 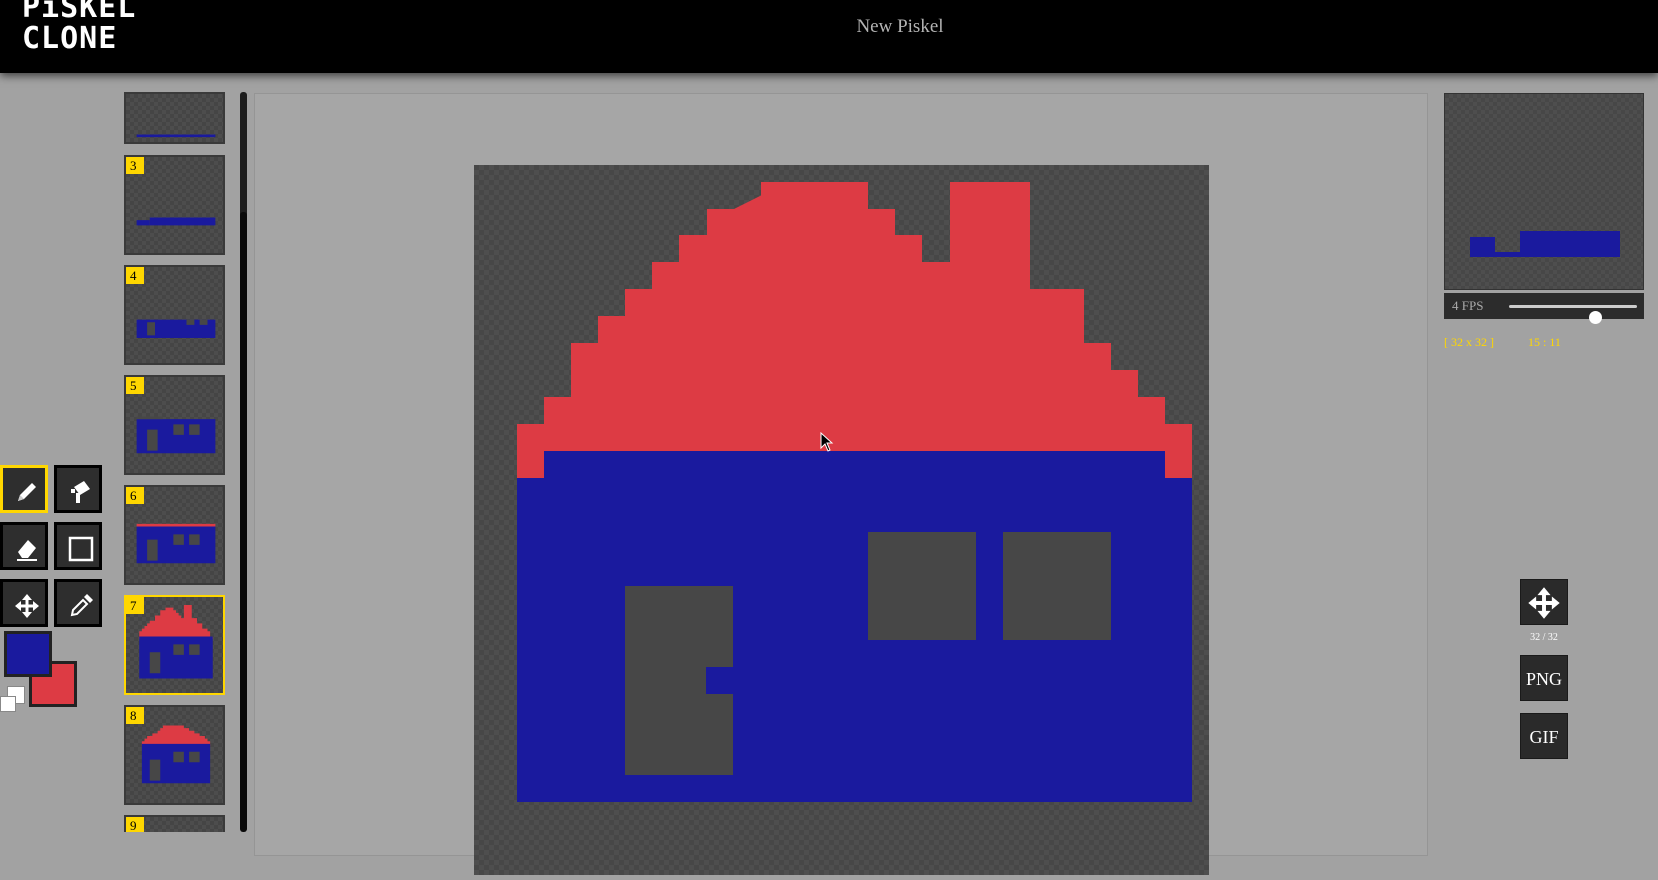 I want to click on frame-thumbnail: 6, so click(x=174, y=535).